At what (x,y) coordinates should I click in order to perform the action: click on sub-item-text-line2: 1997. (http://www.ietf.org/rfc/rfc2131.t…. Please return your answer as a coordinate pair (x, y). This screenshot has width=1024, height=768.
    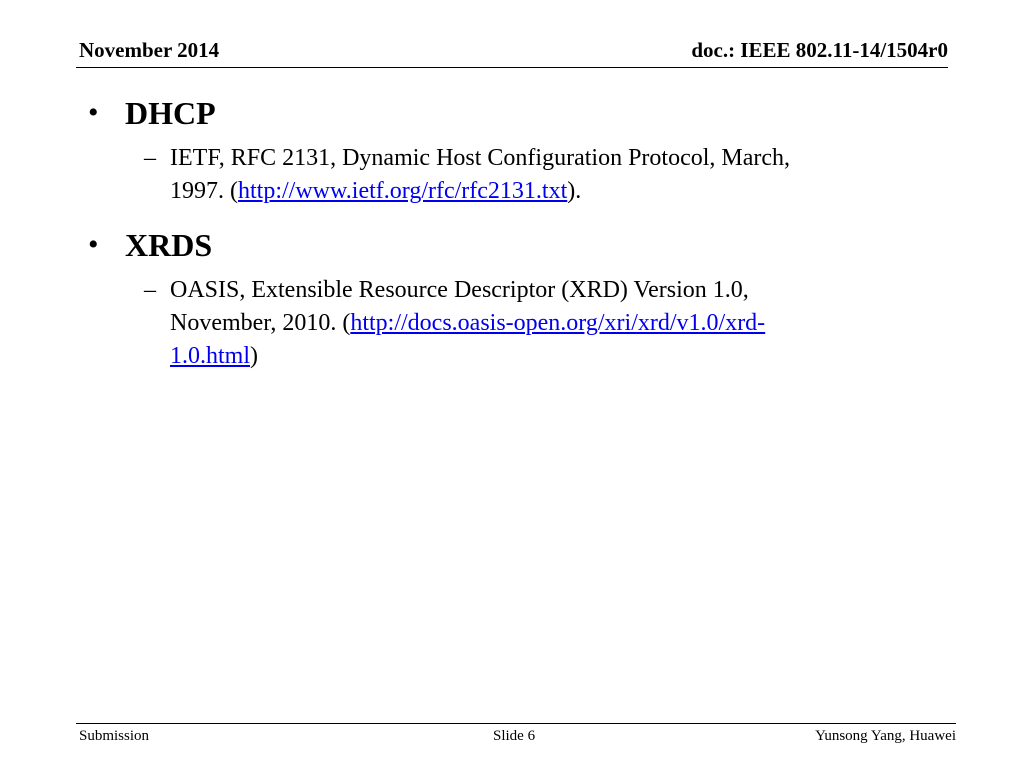
    Looking at the image, I should click on (530, 191).